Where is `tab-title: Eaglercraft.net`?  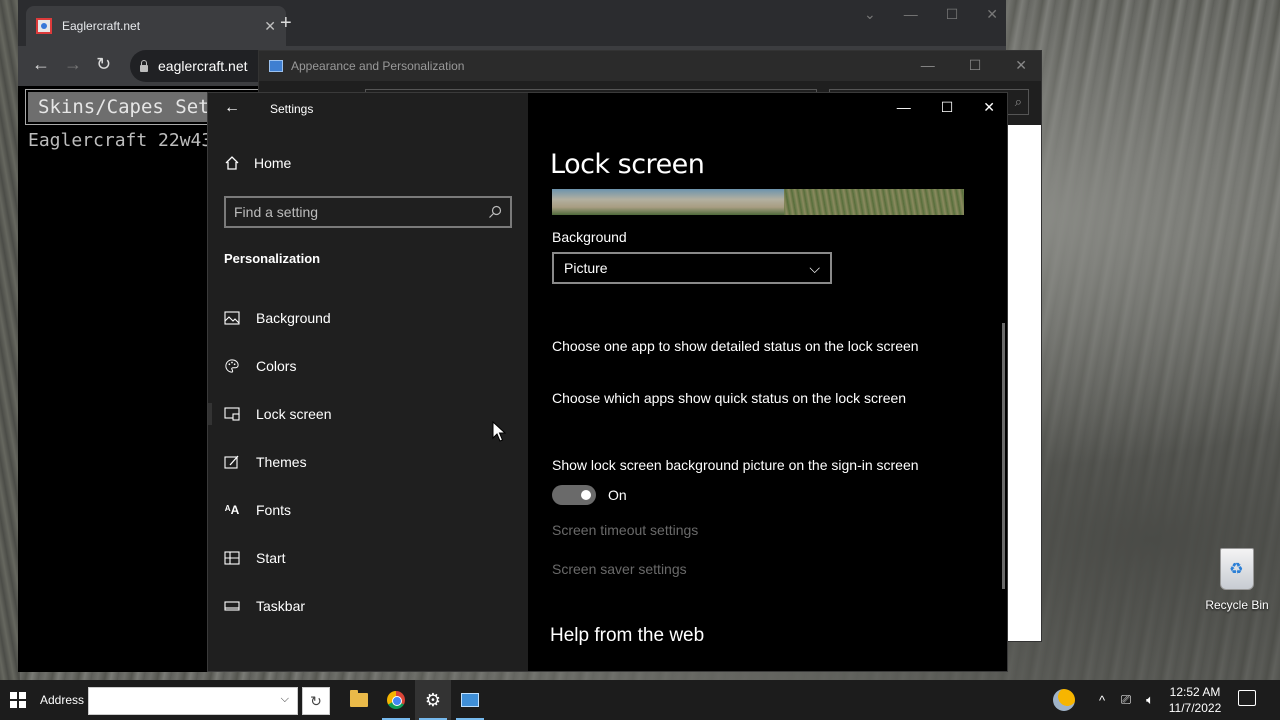 tab-title: Eaglercraft.net is located at coordinates (101, 26).